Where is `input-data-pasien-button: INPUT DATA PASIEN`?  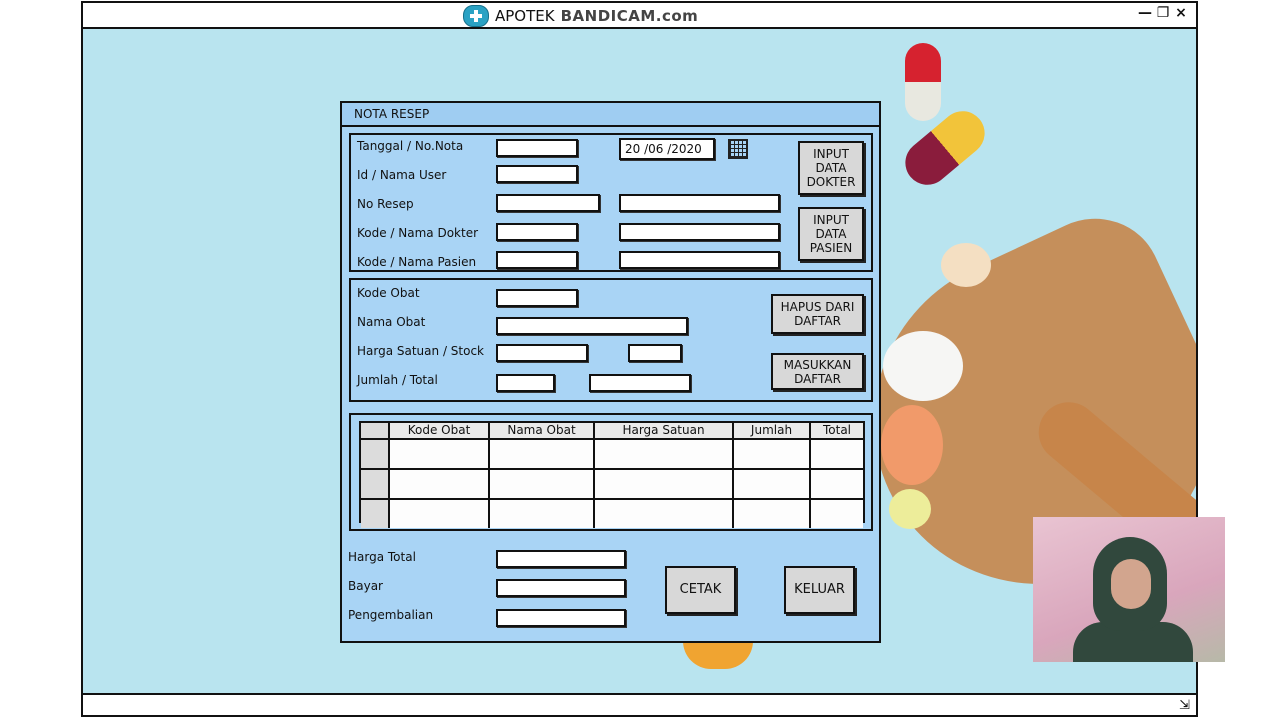
input-data-pasien-button: INPUT DATA PASIEN is located at coordinates (831, 234).